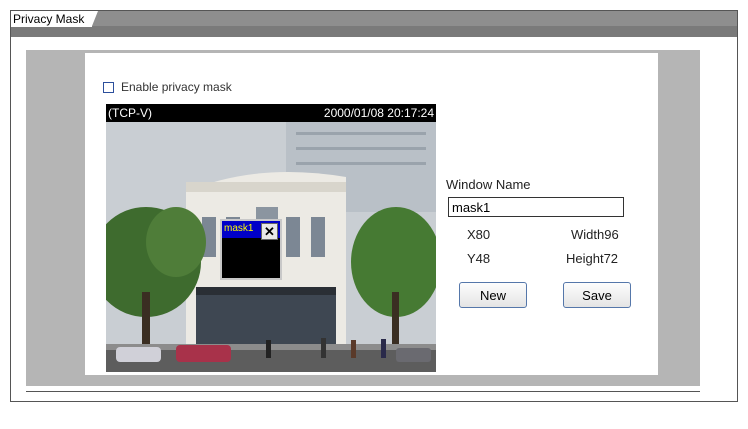  I want to click on divider, so click(363, 391).